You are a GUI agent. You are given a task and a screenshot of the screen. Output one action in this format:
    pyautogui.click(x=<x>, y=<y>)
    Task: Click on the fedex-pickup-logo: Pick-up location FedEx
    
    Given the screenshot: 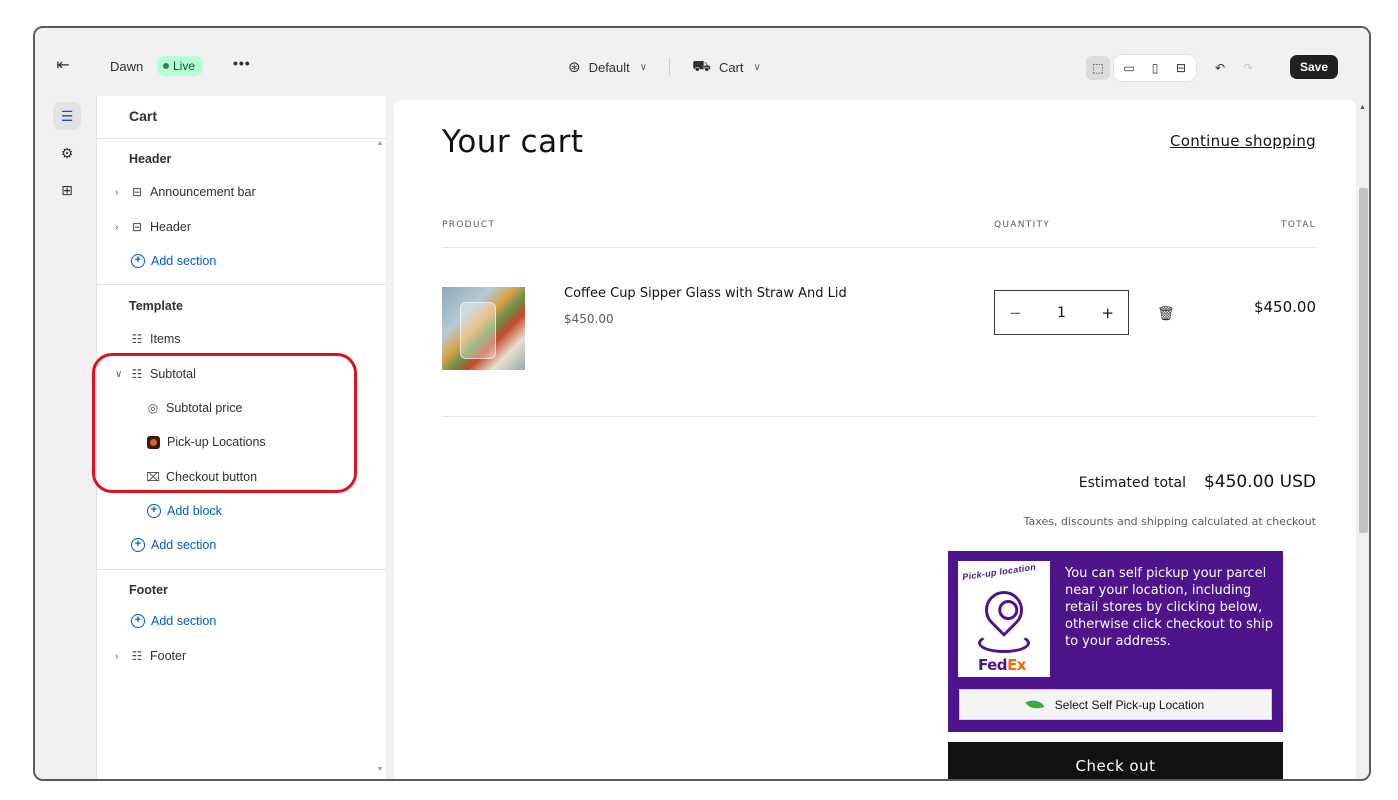 What is the action you would take?
    pyautogui.click(x=1004, y=619)
    